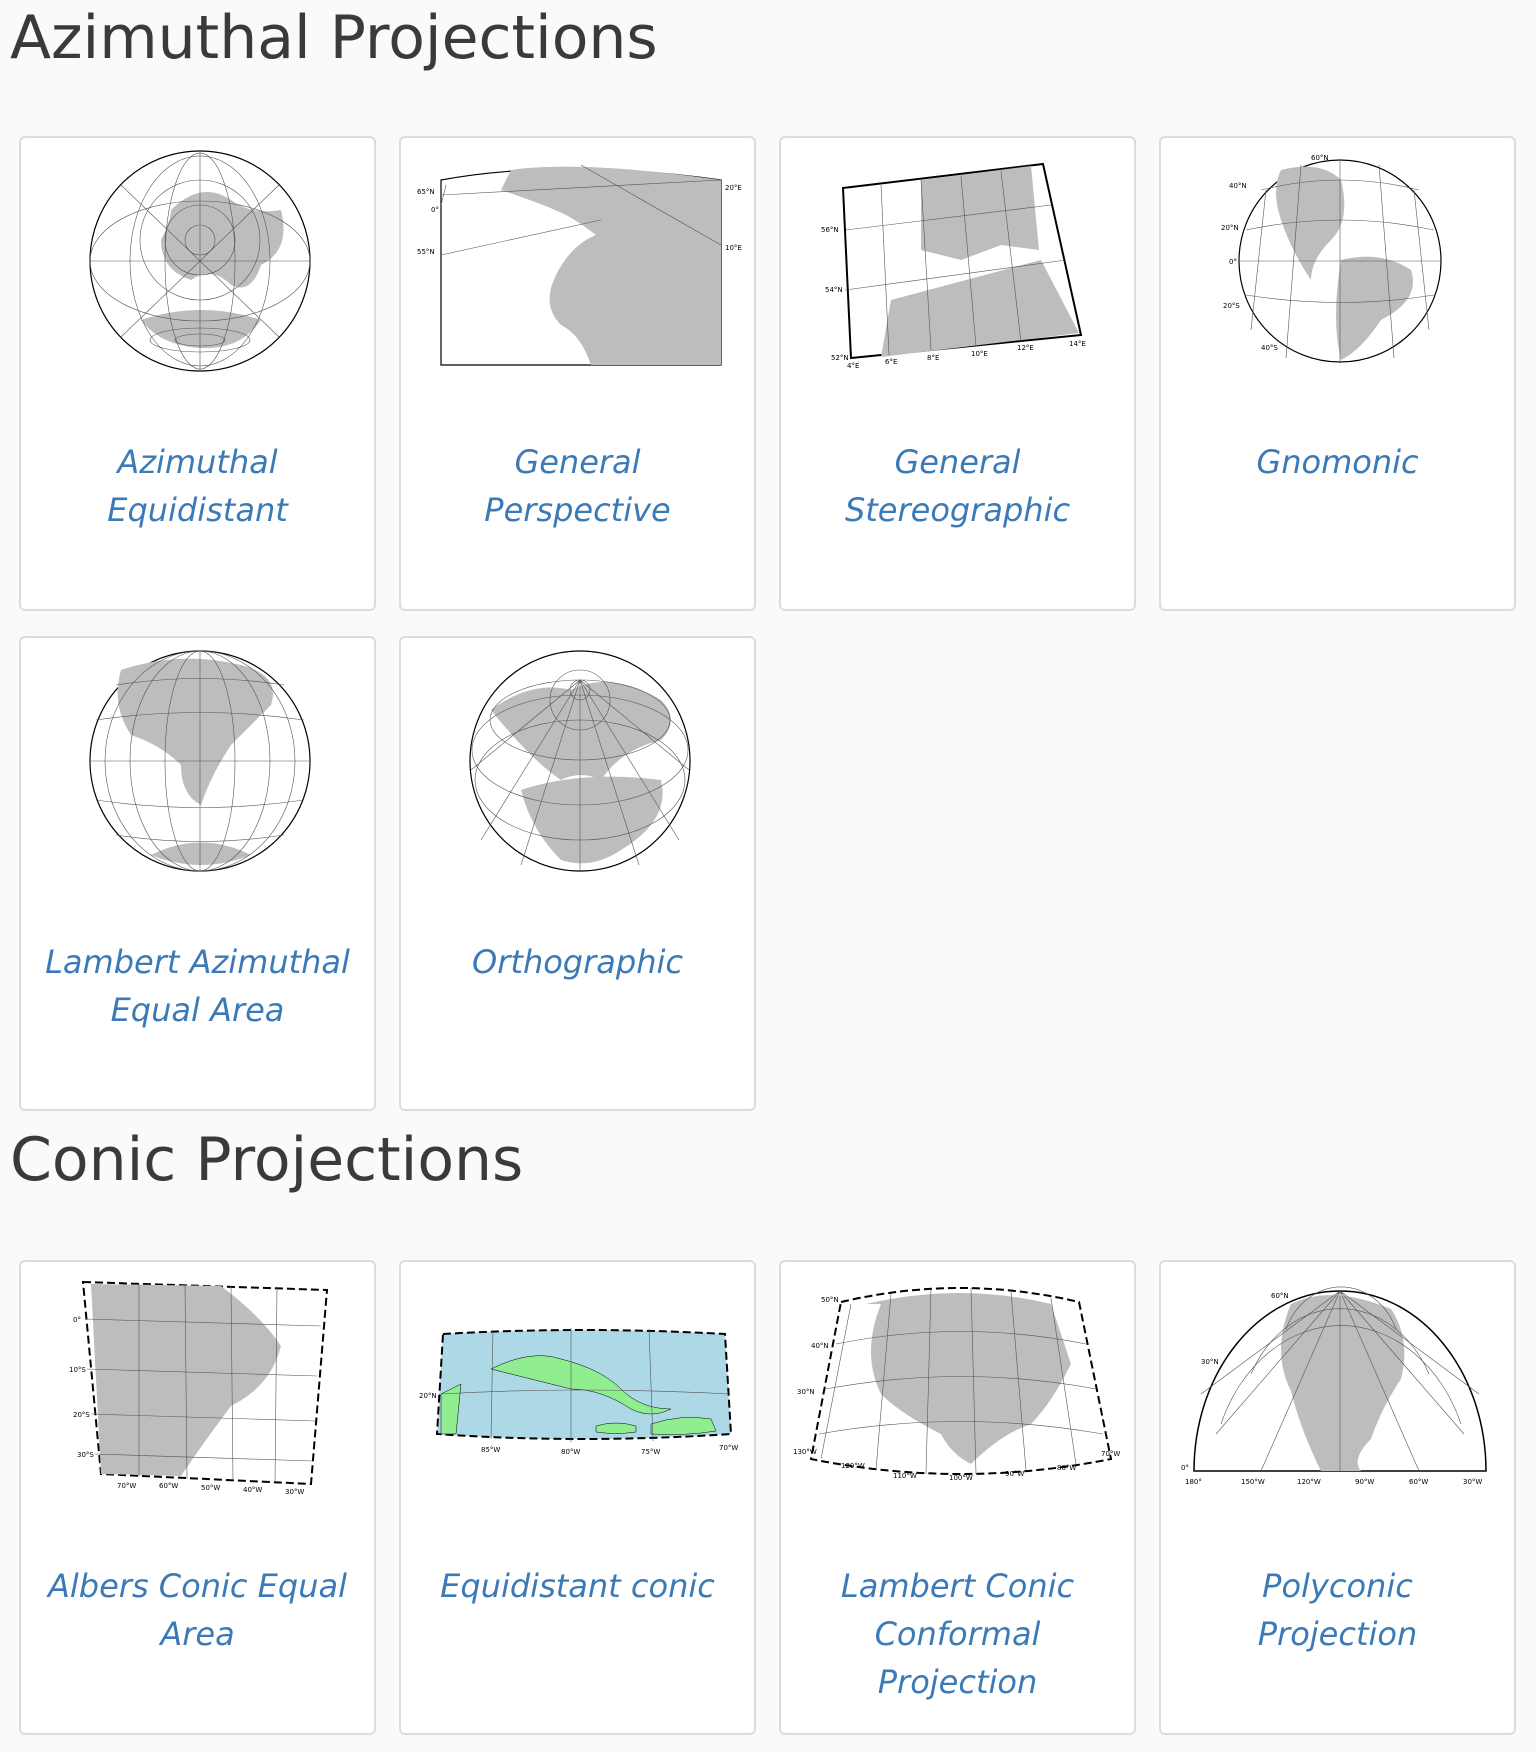 This screenshot has height=1752, width=1536. Describe the element at coordinates (961, 1478) in the screenshot. I see `tick-label: 100°W` at that location.